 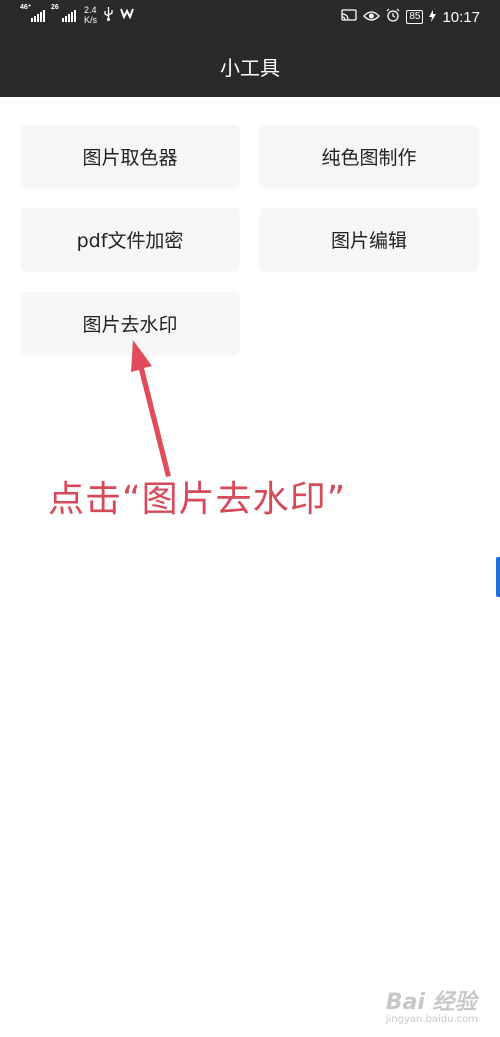 I want to click on edge-scroll-handle, so click(x=498, y=577).